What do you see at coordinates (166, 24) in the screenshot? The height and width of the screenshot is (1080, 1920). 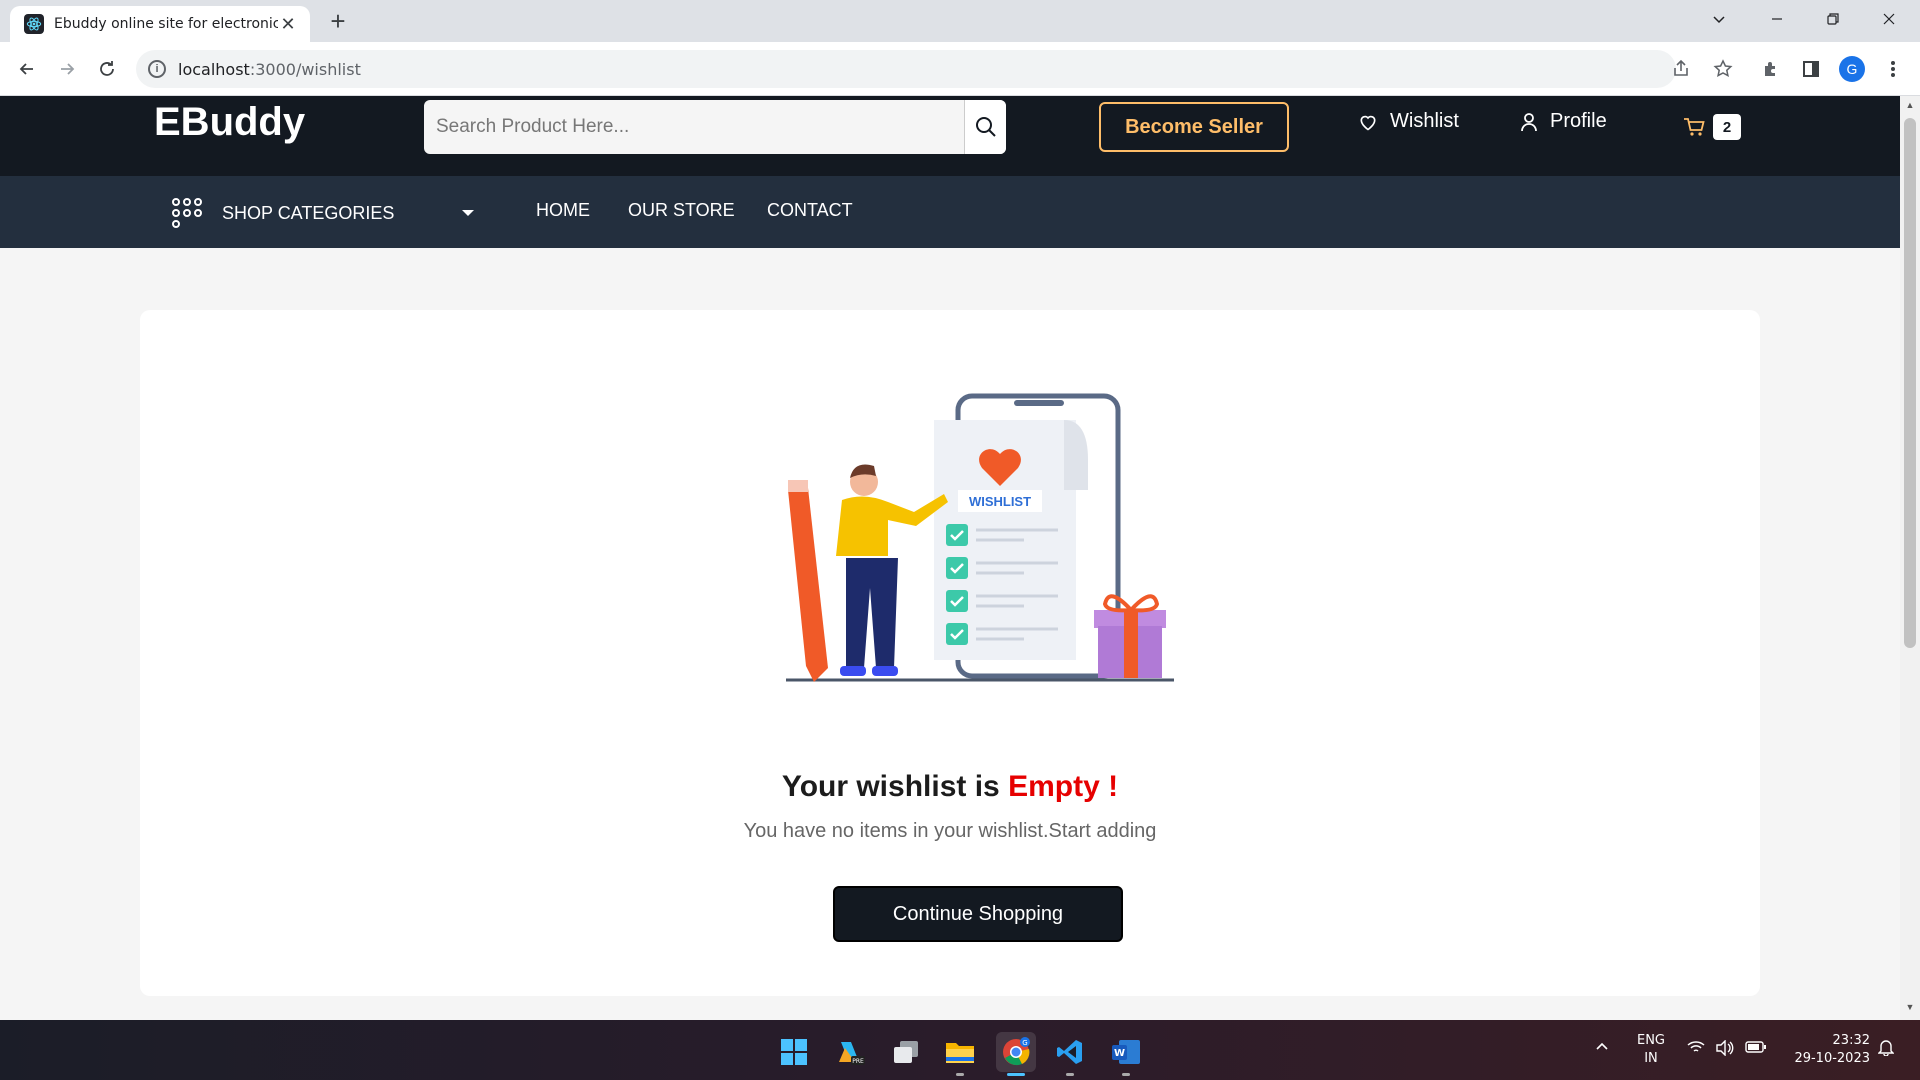 I see `tab-title: Ebuddy online site for electronic` at bounding box center [166, 24].